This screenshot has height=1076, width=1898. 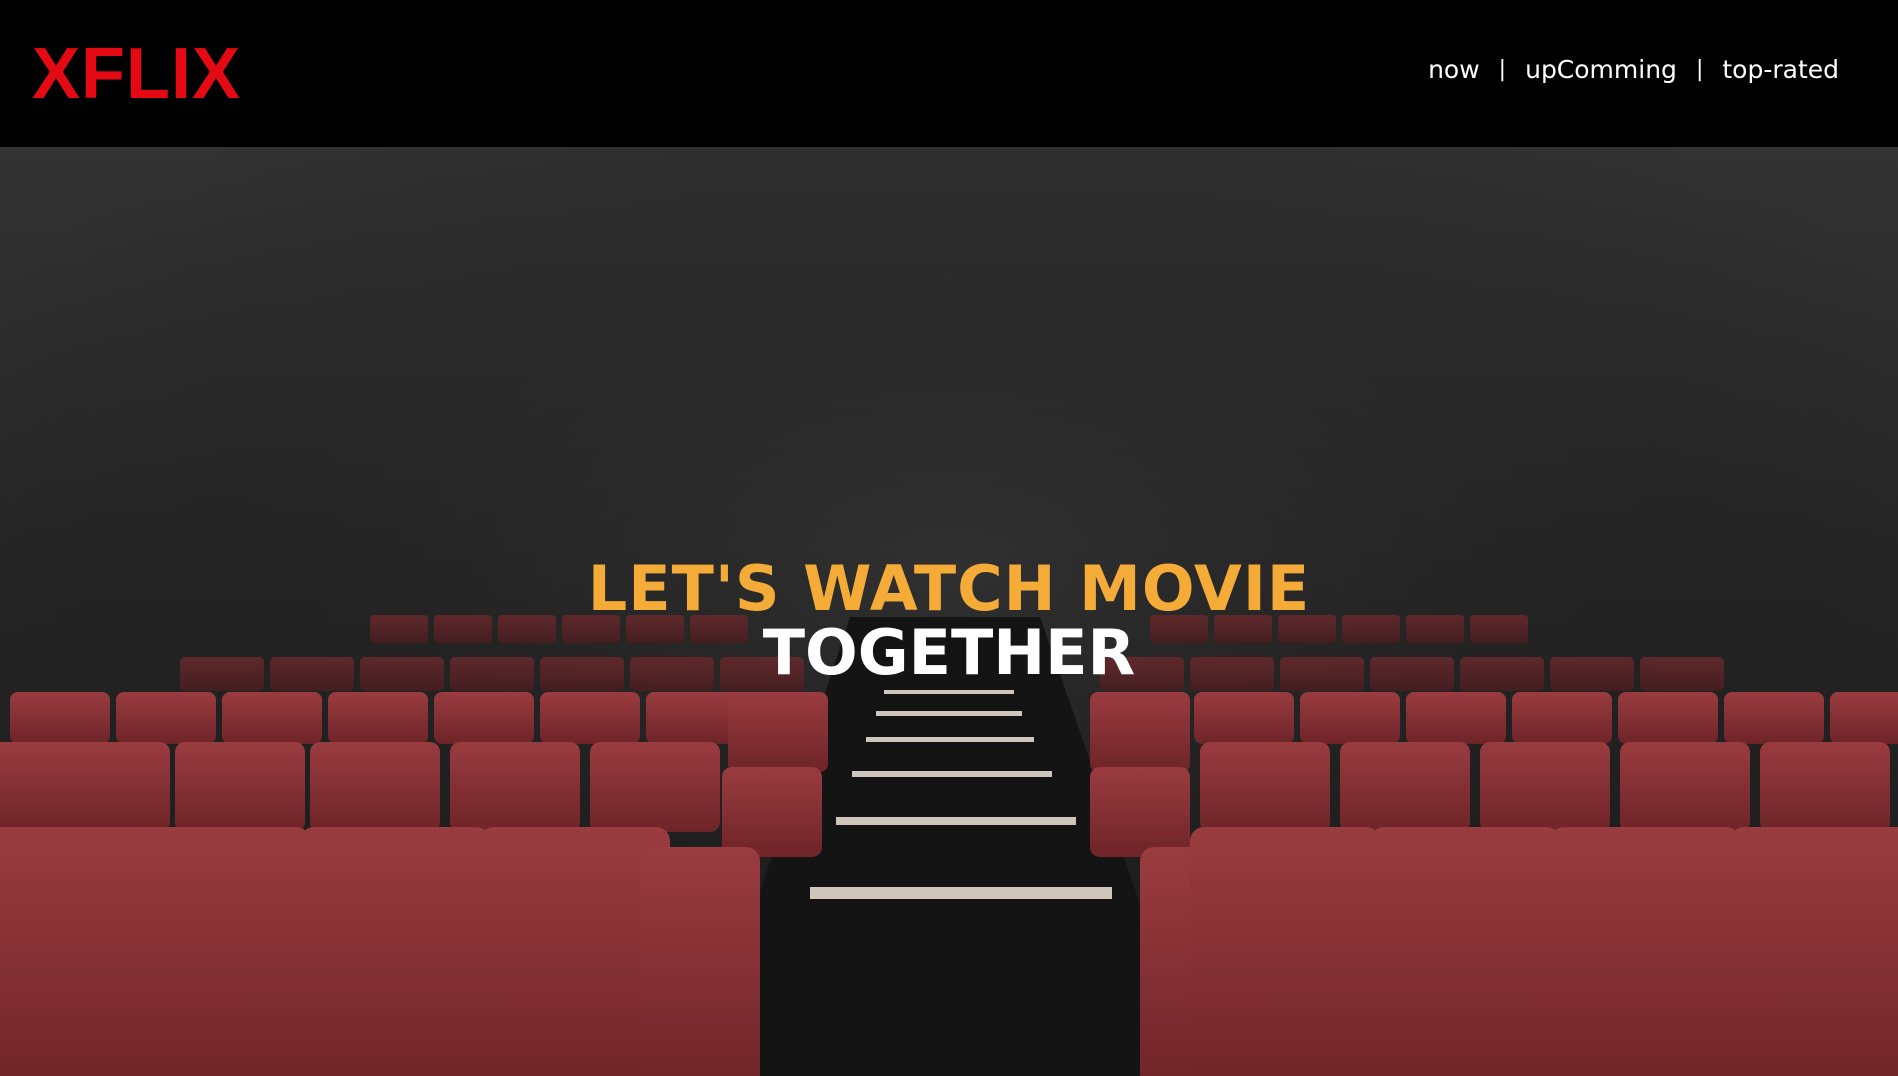 I want to click on nav-link-top-rated: top-rated, so click(x=1780, y=70).